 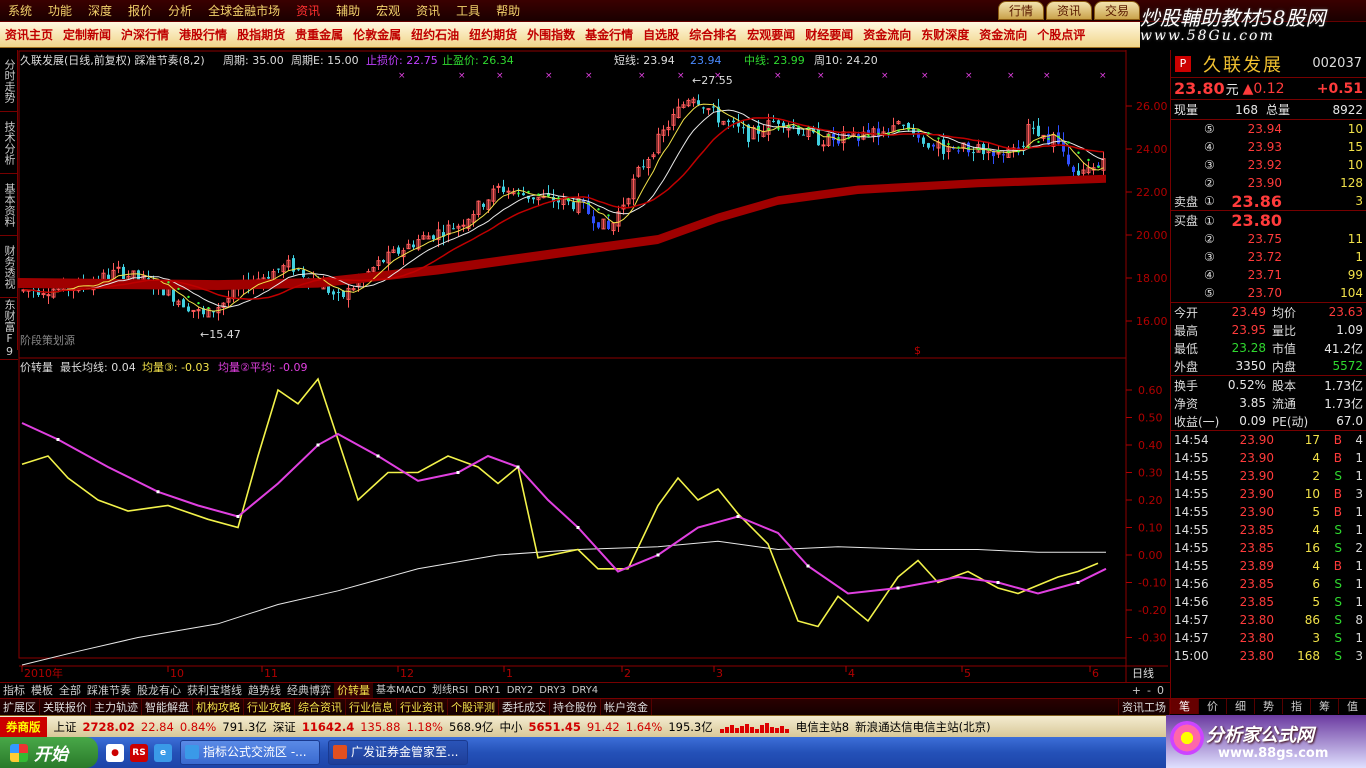 What do you see at coordinates (1185, 706) in the screenshot?
I see `quote-tab-0: 笔` at bounding box center [1185, 706].